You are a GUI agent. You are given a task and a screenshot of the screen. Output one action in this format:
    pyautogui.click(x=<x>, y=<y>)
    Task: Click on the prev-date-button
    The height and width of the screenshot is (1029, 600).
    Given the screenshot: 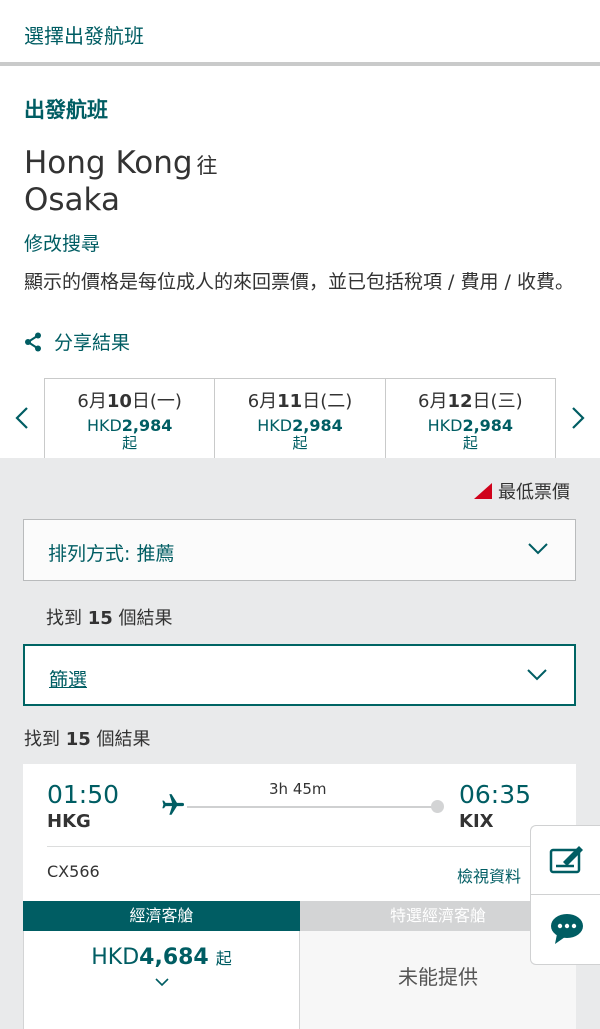 What is the action you would take?
    pyautogui.click(x=22, y=418)
    